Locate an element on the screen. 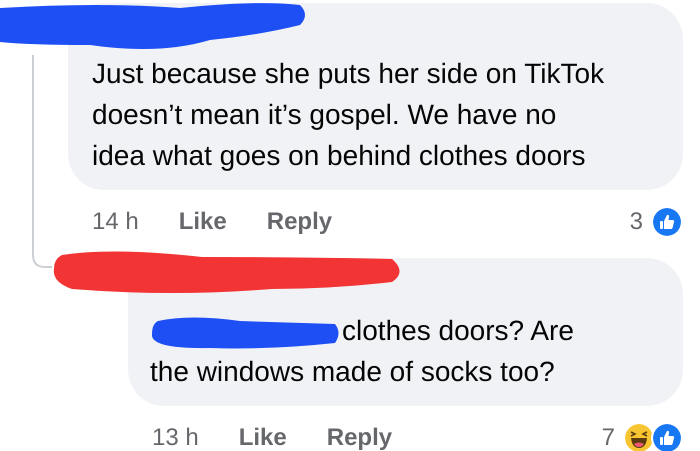  comment-time: 13 h is located at coordinates (175, 437).